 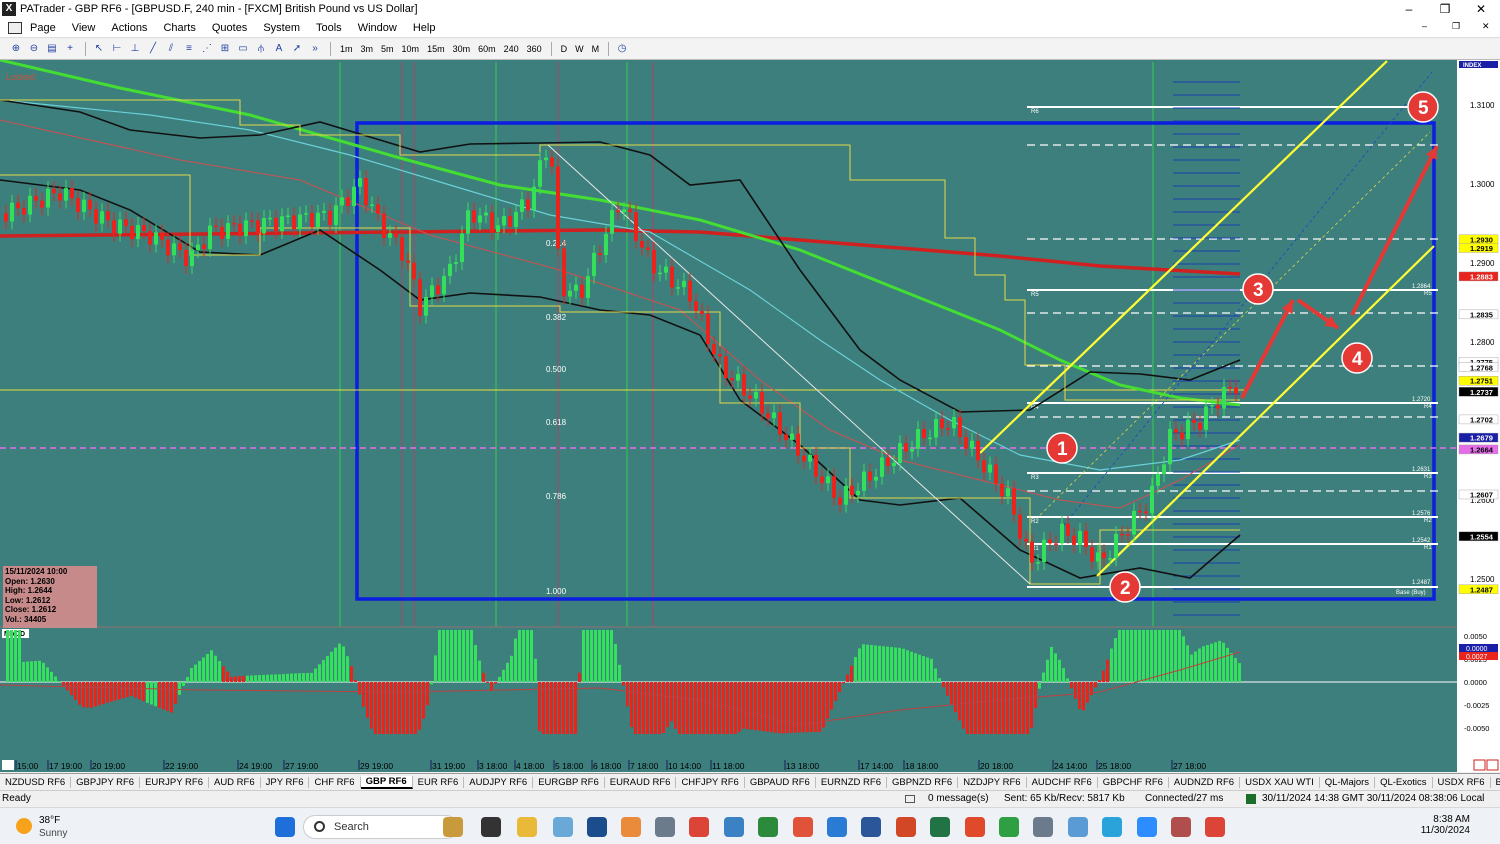 I want to click on word-icon, so click(x=871, y=827).